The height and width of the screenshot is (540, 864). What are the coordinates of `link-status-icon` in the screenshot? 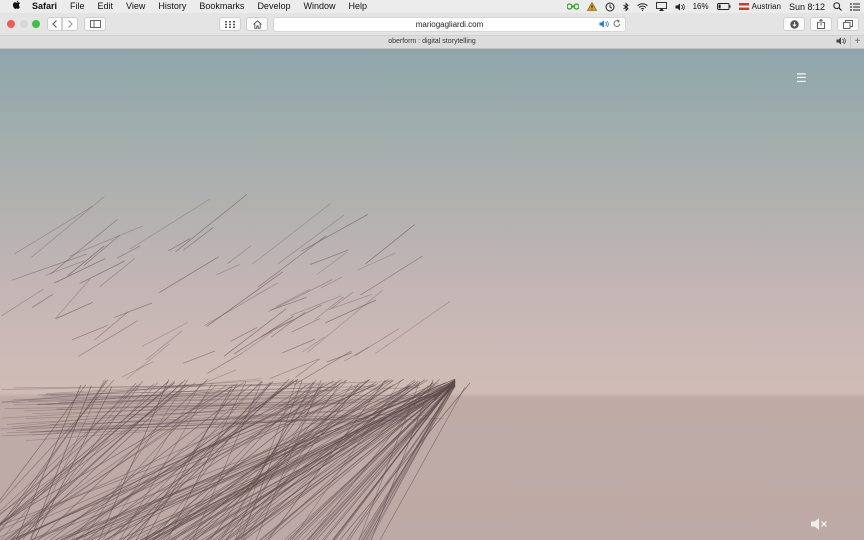 It's located at (572, 6).